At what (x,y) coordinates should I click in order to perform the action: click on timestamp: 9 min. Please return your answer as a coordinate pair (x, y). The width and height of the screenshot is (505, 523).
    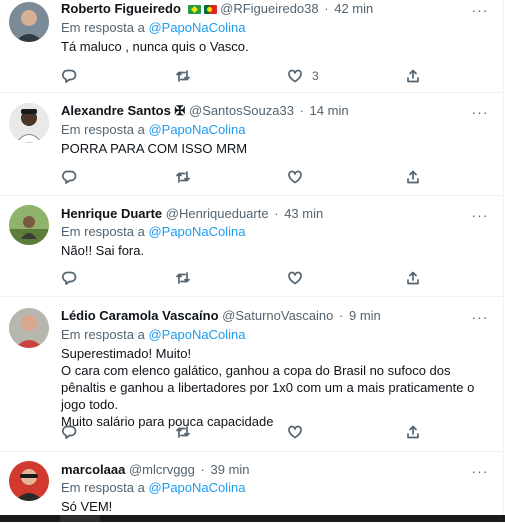
    Looking at the image, I should click on (365, 315).